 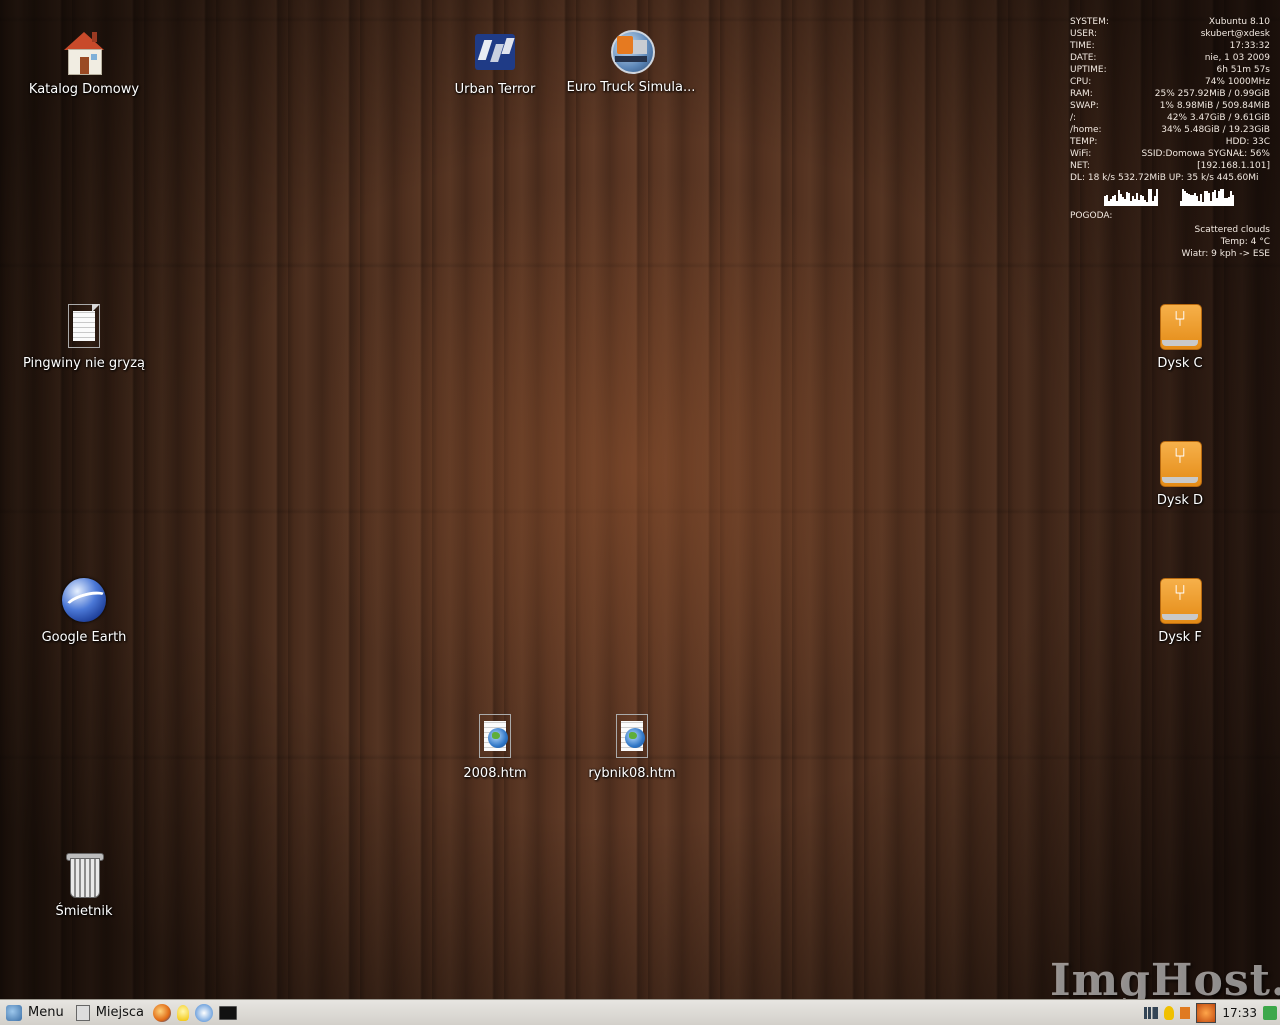 What do you see at coordinates (1247, 142) in the screenshot?
I see `conky-value: HDD: 33C` at bounding box center [1247, 142].